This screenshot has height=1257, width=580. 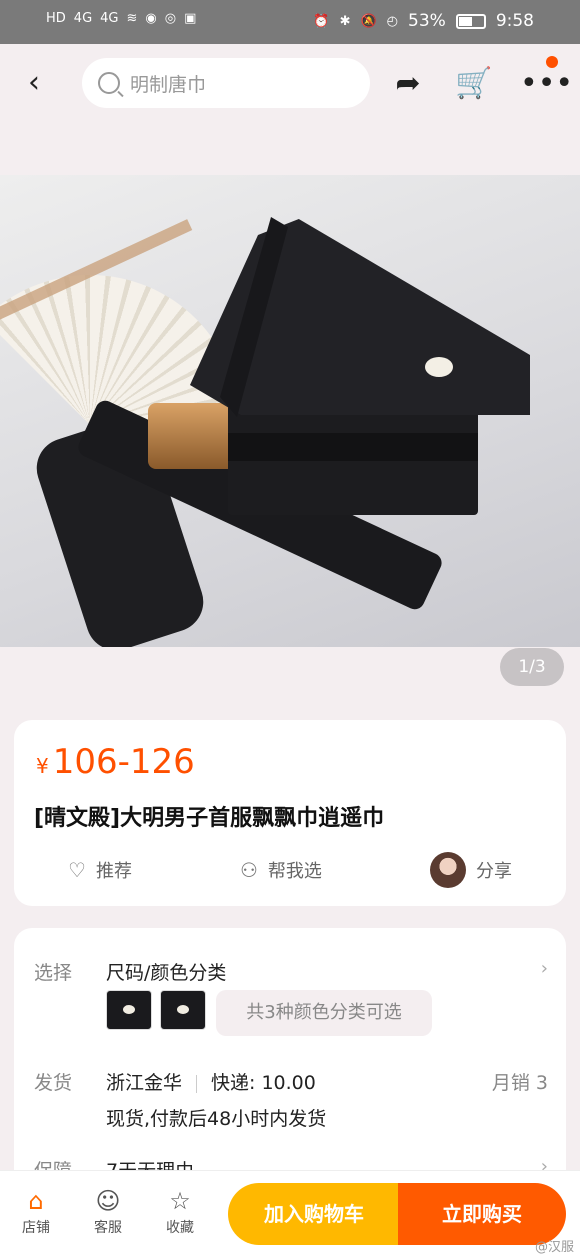 What do you see at coordinates (151, 18) in the screenshot?
I see `eye-icon: ◉` at bounding box center [151, 18].